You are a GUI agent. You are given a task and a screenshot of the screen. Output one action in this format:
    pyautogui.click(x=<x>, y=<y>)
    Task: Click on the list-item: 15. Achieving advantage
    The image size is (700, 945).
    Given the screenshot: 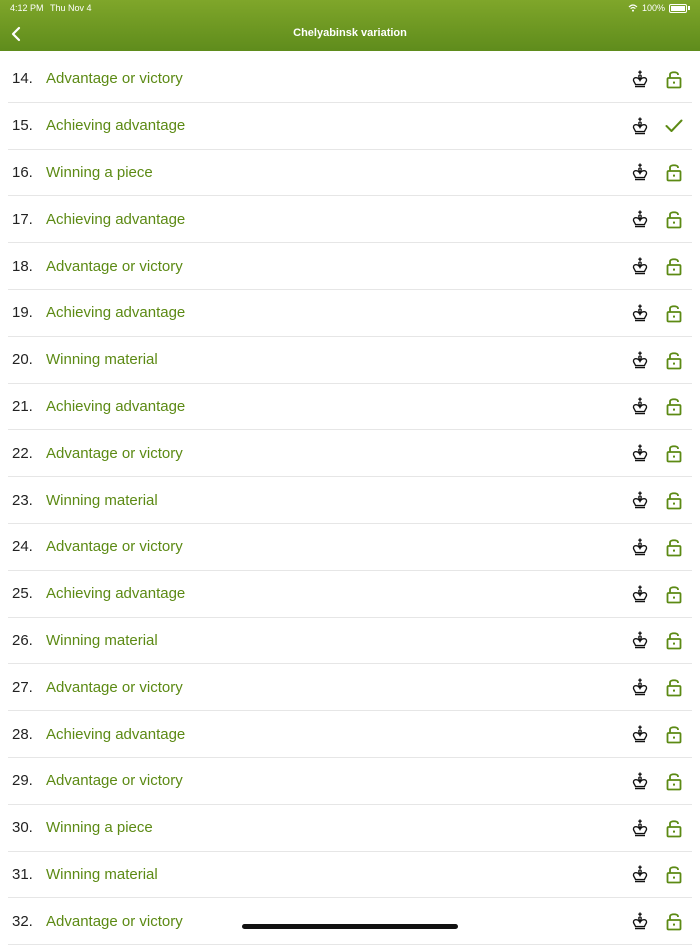 What is the action you would take?
    pyautogui.click(x=350, y=126)
    